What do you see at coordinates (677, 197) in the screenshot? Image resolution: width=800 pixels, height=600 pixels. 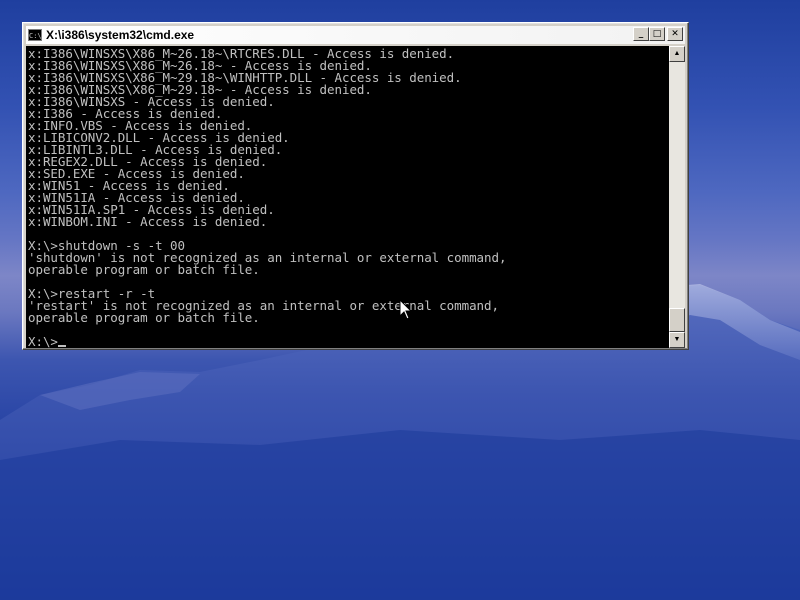 I see `vertical-scrollbar: ▲ ▼` at bounding box center [677, 197].